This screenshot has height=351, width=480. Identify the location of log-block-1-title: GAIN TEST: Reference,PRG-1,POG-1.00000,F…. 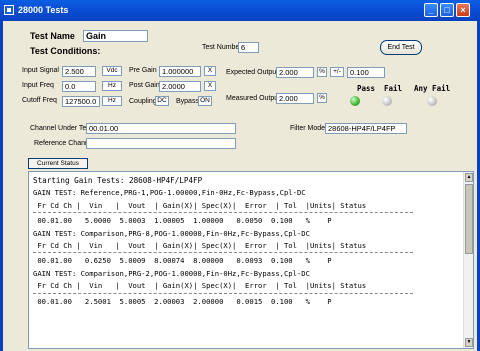
(169, 193).